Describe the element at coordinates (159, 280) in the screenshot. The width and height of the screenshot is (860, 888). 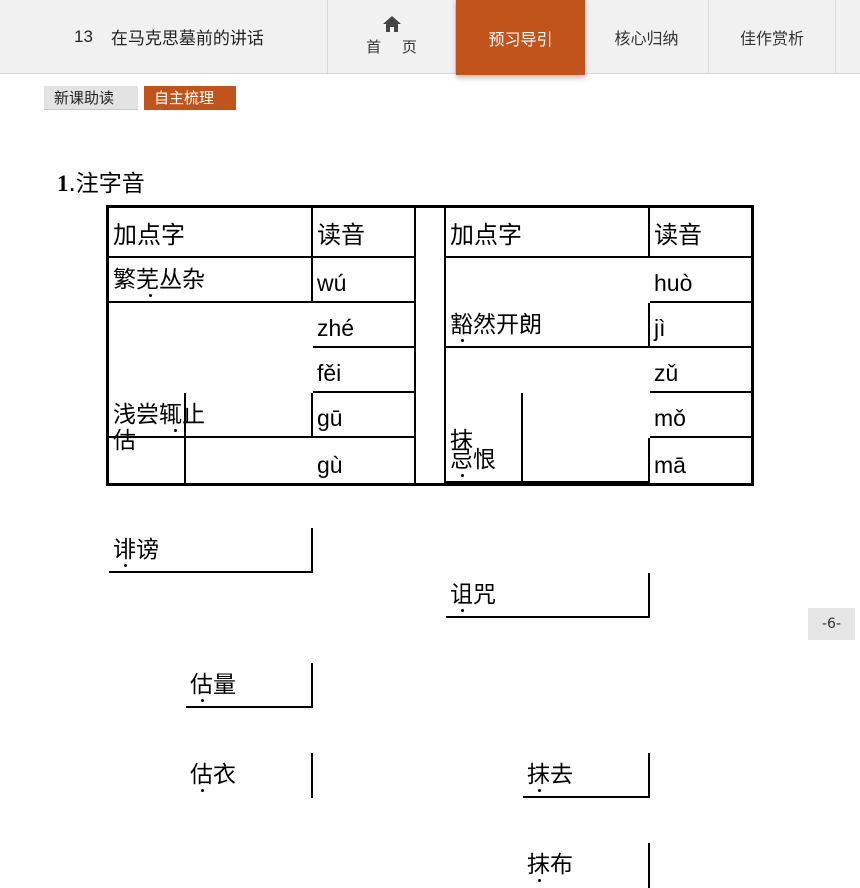
I see `word-text: 繁芜丛杂` at that location.